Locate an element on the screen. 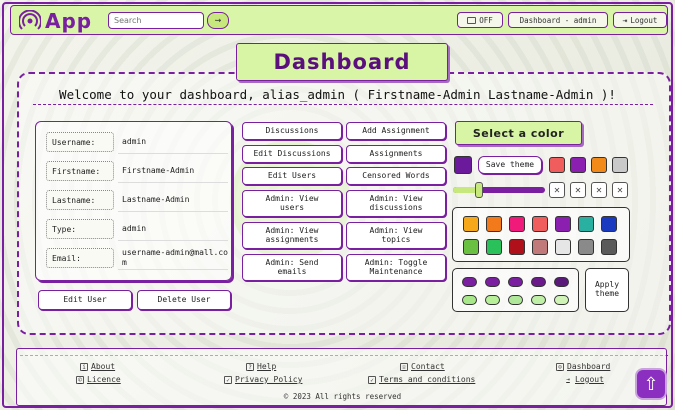 The width and height of the screenshot is (675, 410). scroll-to-top-button: ⇧ is located at coordinates (651, 384).